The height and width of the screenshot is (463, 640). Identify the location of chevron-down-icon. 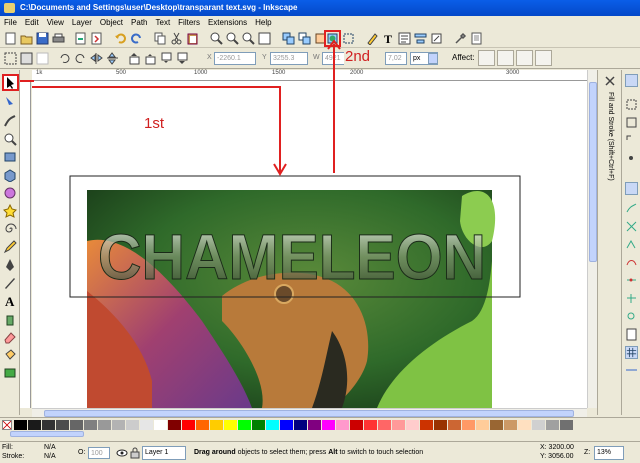
(433, 58).